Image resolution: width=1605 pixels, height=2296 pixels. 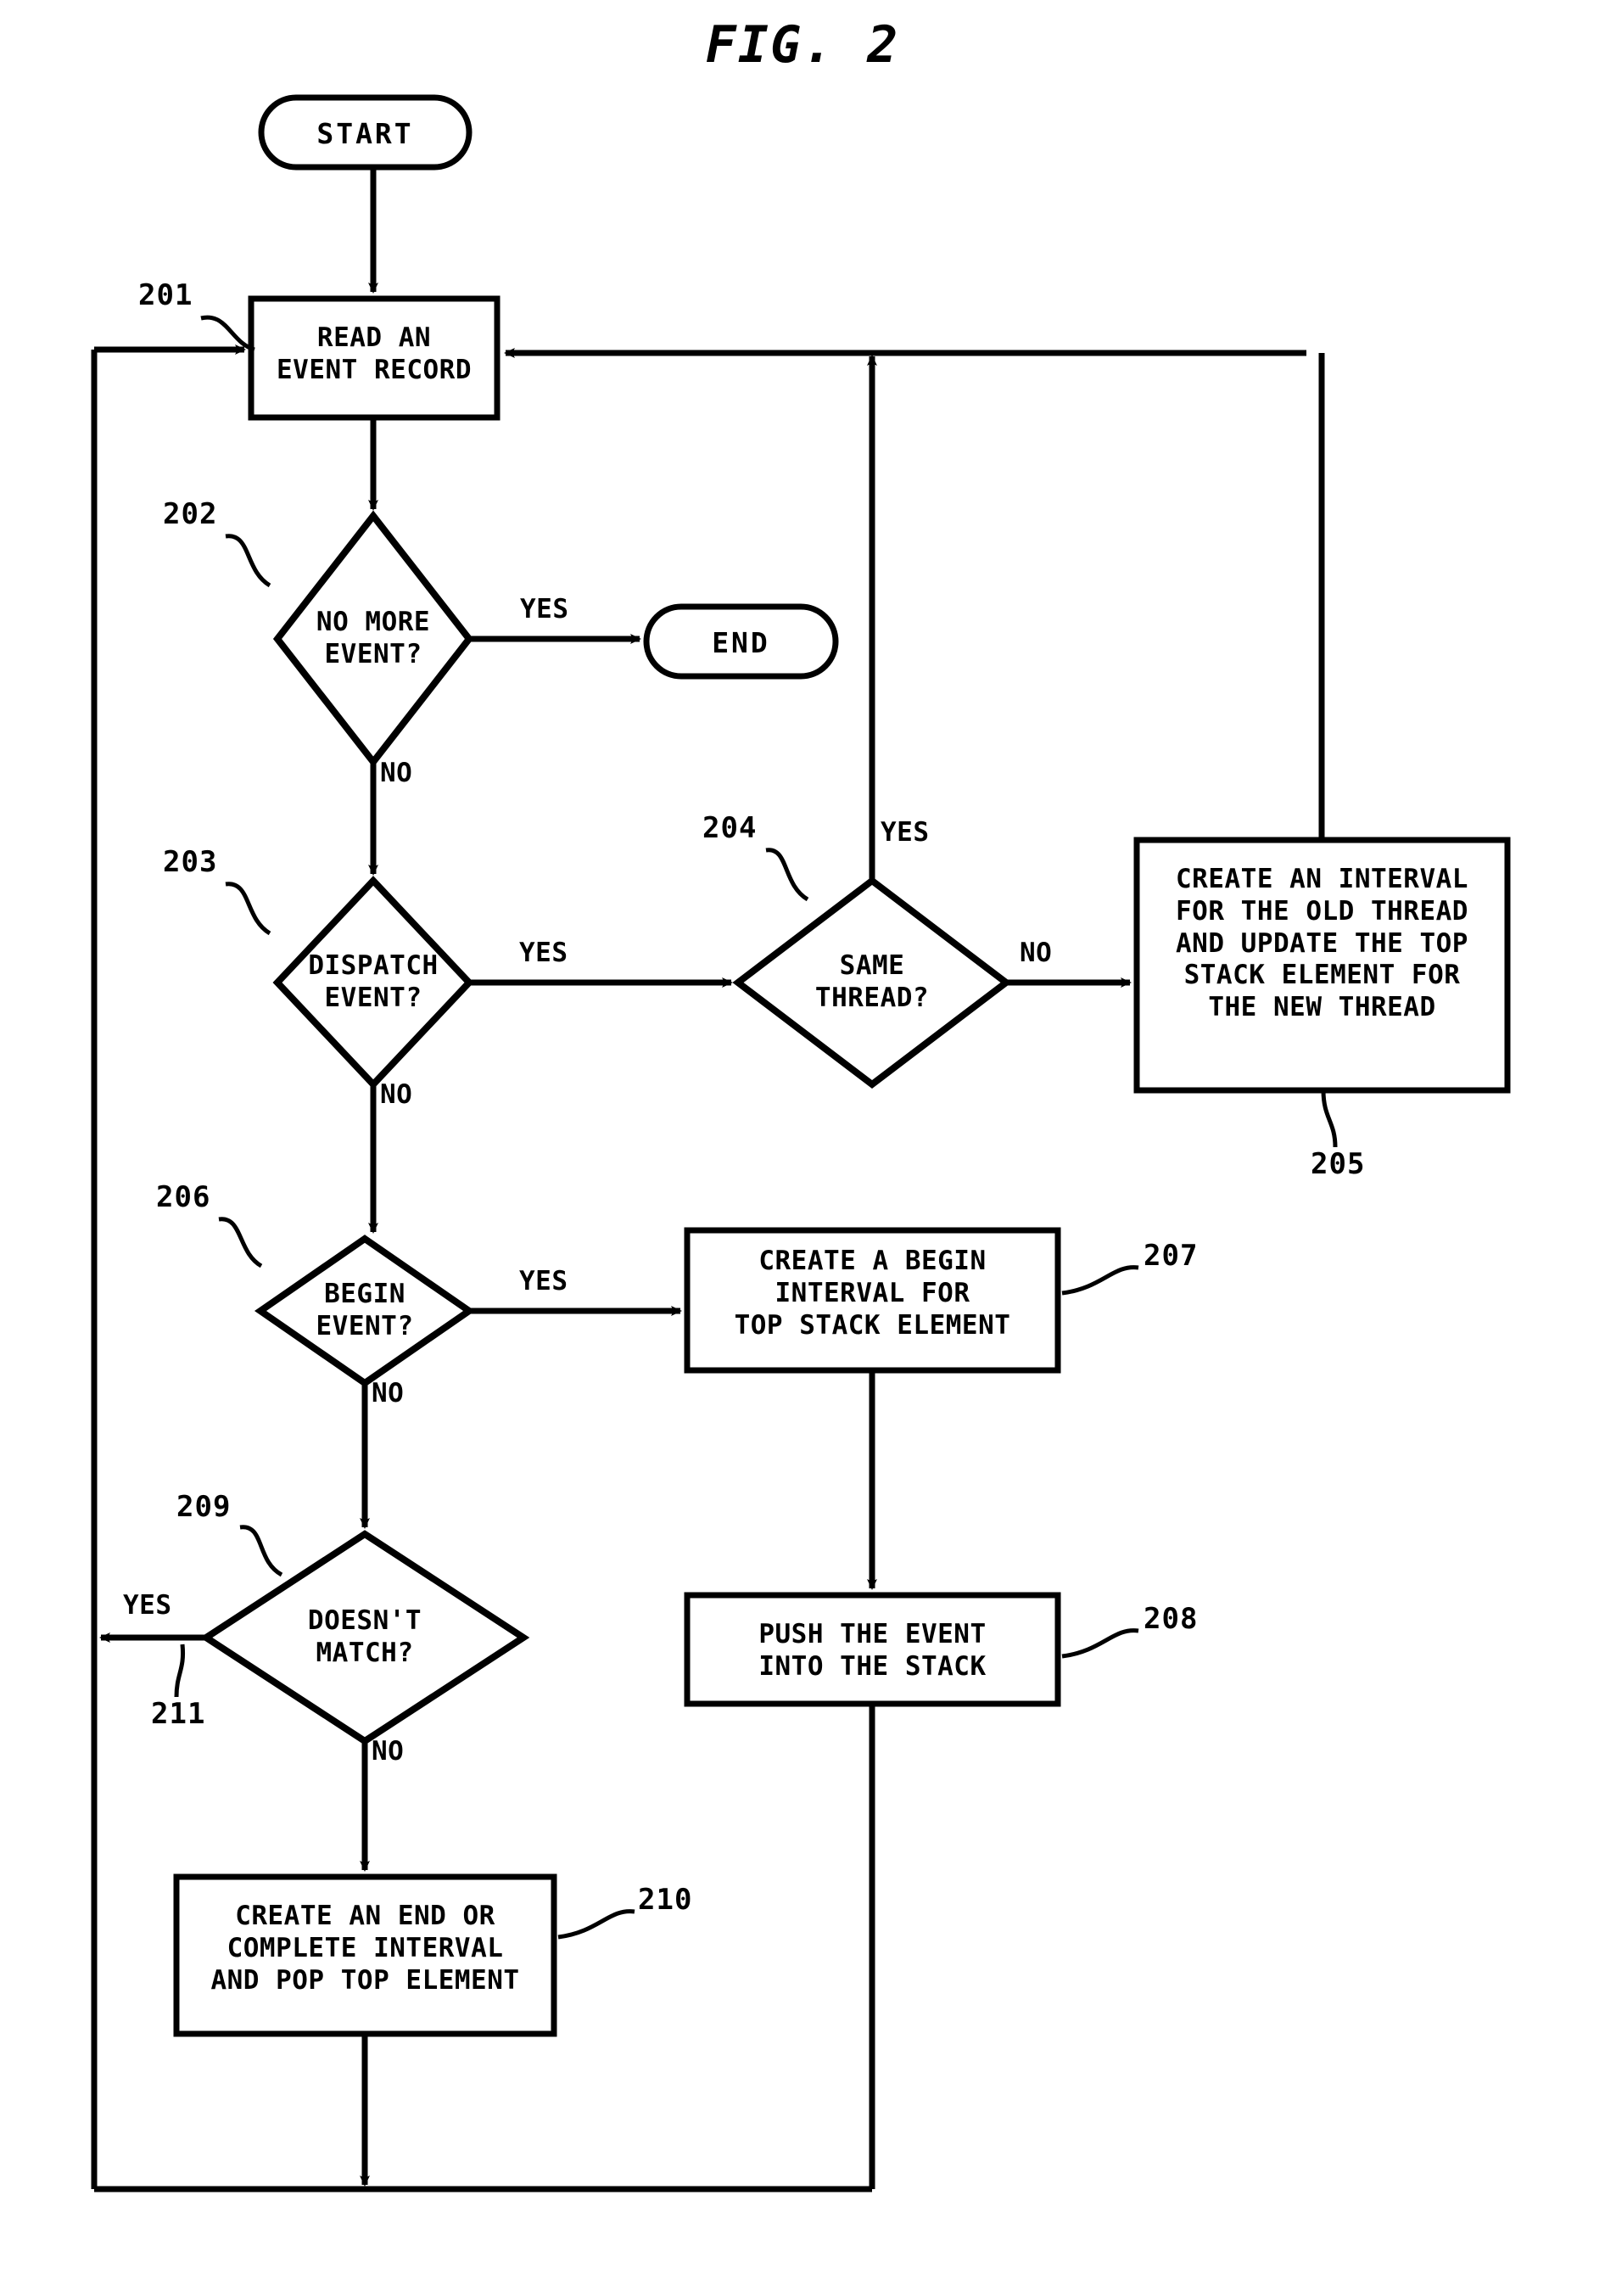 I want to click on ref-label-202: 202, so click(x=190, y=514).